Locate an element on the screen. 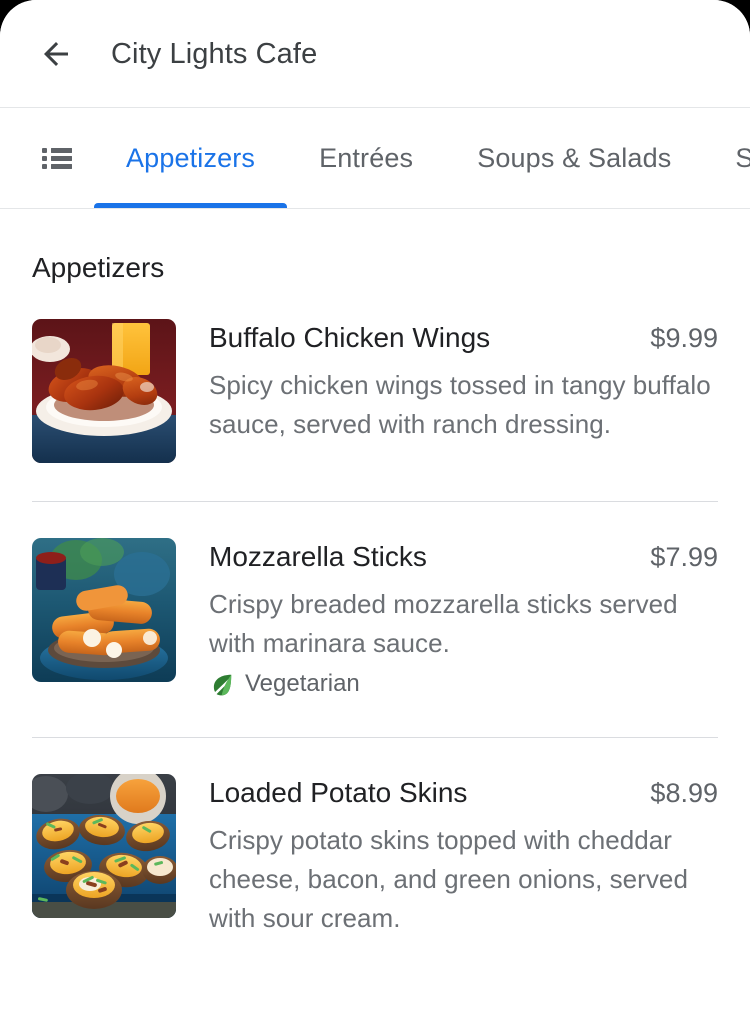  tab-appetizers: Appetizers is located at coordinates (191, 158).